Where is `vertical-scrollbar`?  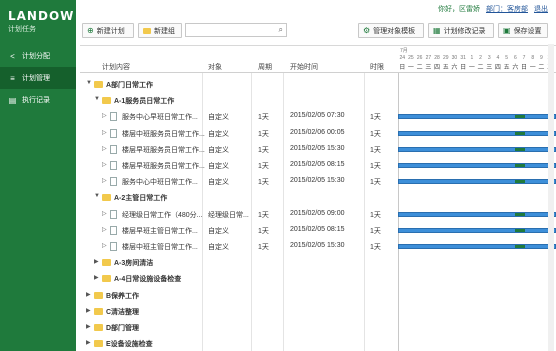
vertical-scrollbar is located at coordinates (551, 197).